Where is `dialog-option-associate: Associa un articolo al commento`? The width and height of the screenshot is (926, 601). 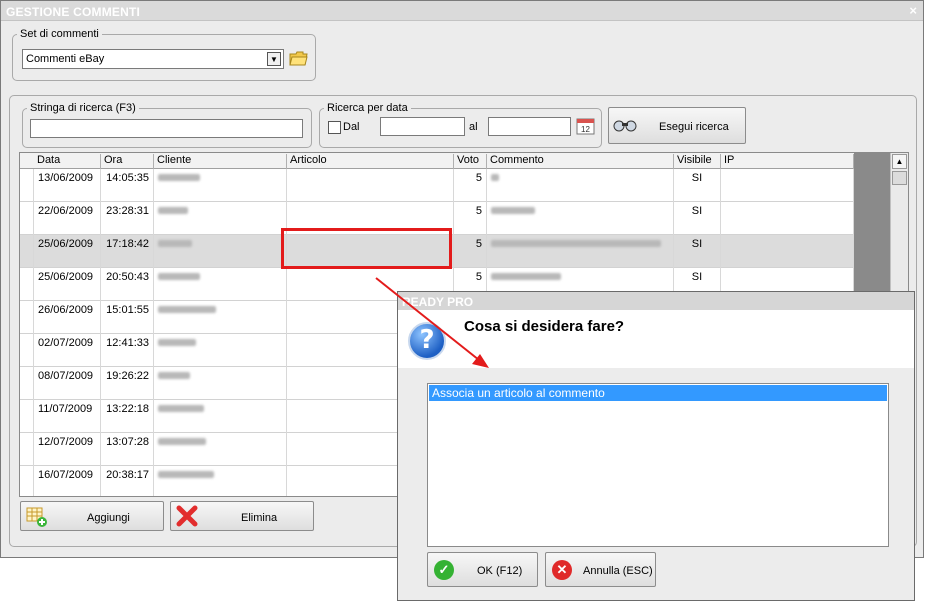 dialog-option-associate: Associa un articolo al commento is located at coordinates (658, 393).